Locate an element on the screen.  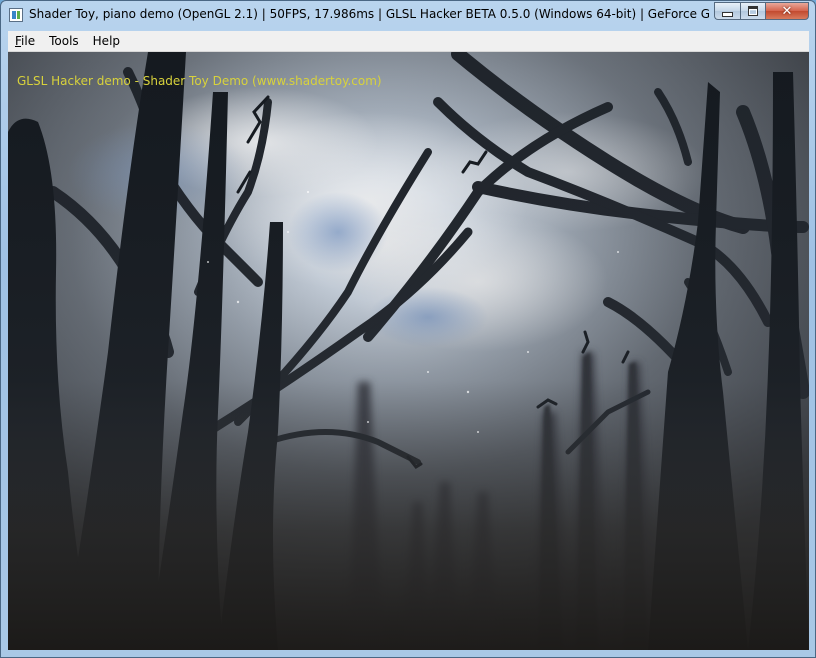
menu-help-label: Help is located at coordinates (106, 41).